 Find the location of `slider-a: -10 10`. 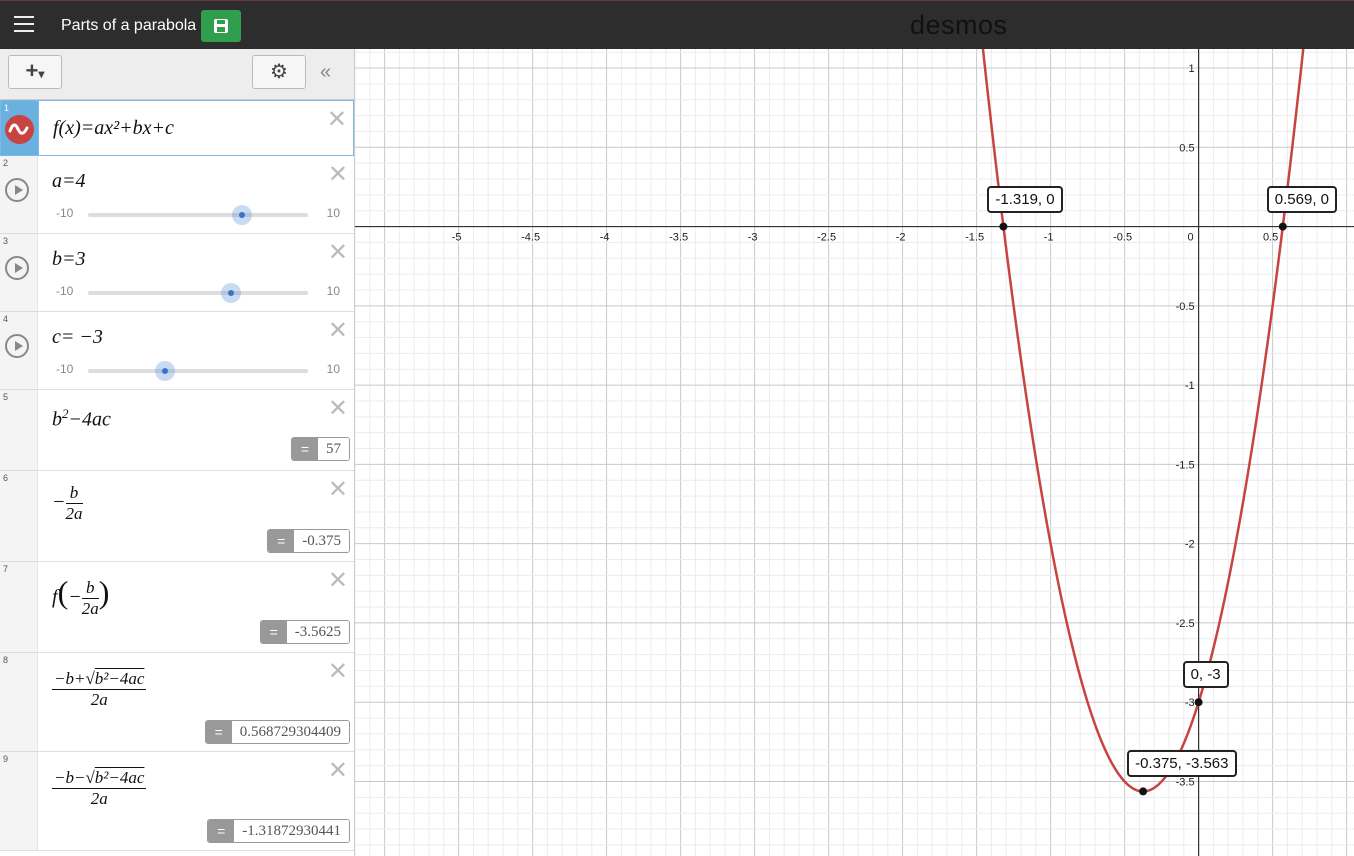

slider-a: -10 10 is located at coordinates (201, 214).